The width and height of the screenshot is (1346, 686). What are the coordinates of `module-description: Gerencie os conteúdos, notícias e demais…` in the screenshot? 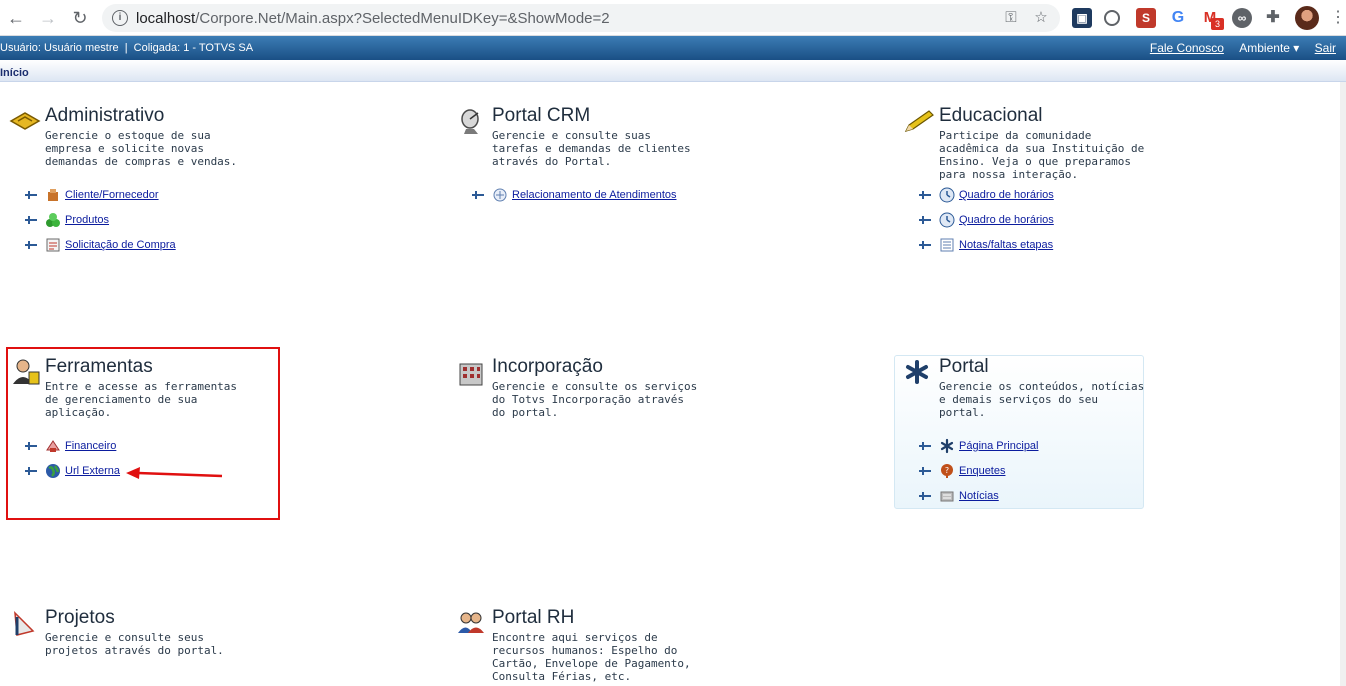 It's located at (1042, 399).